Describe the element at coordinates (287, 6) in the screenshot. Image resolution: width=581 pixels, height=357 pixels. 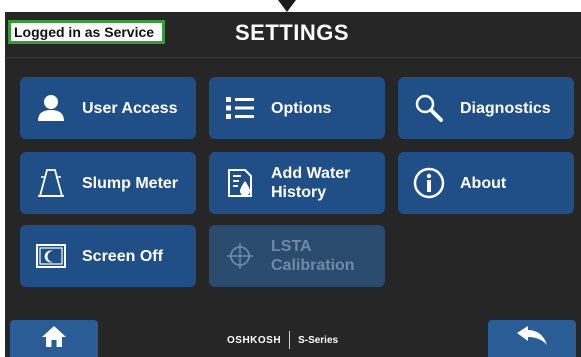
I see `top-notch-indicator` at that location.